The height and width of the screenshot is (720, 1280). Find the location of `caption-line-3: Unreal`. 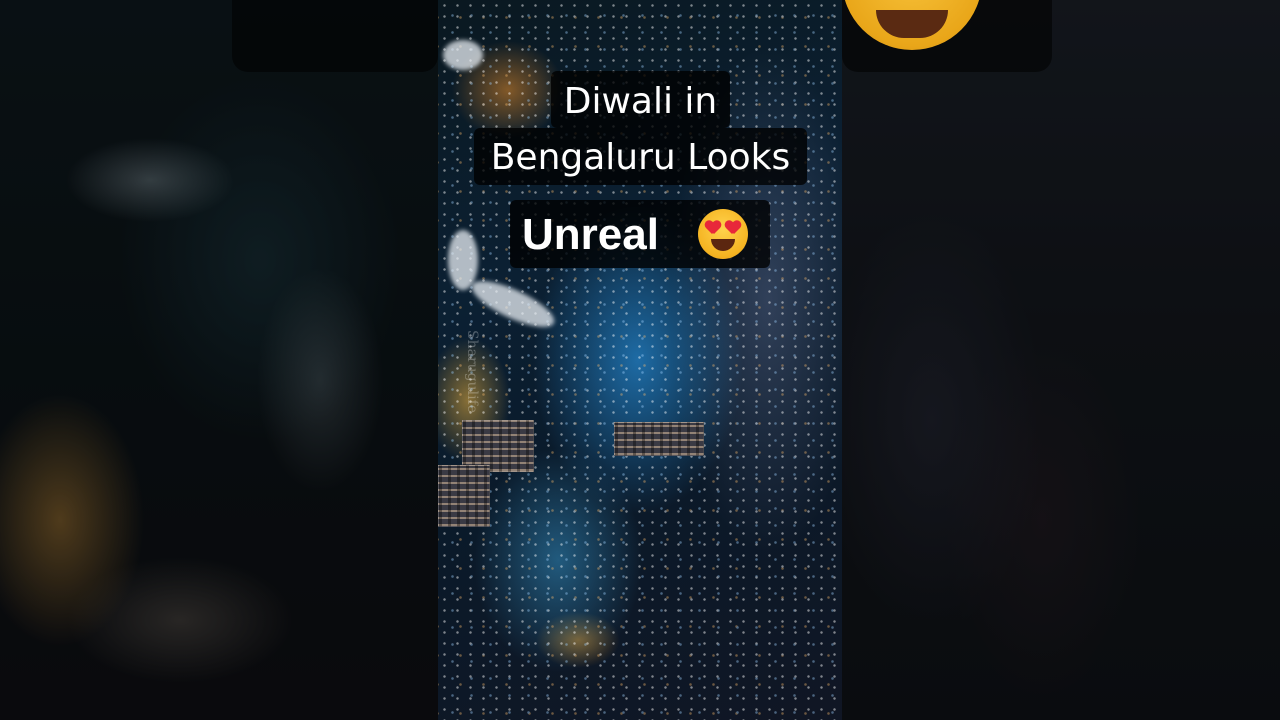

caption-line-3: Unreal is located at coordinates (590, 234).